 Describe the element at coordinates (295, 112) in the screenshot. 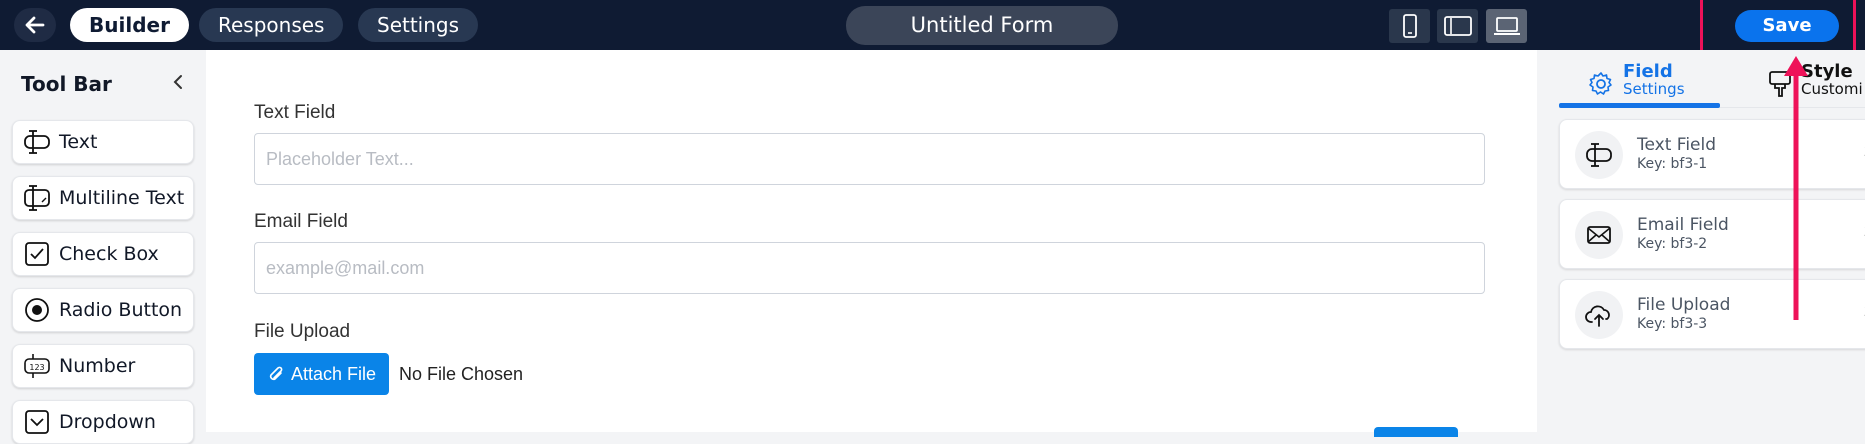

I see `text-field-label: Text Field` at that location.